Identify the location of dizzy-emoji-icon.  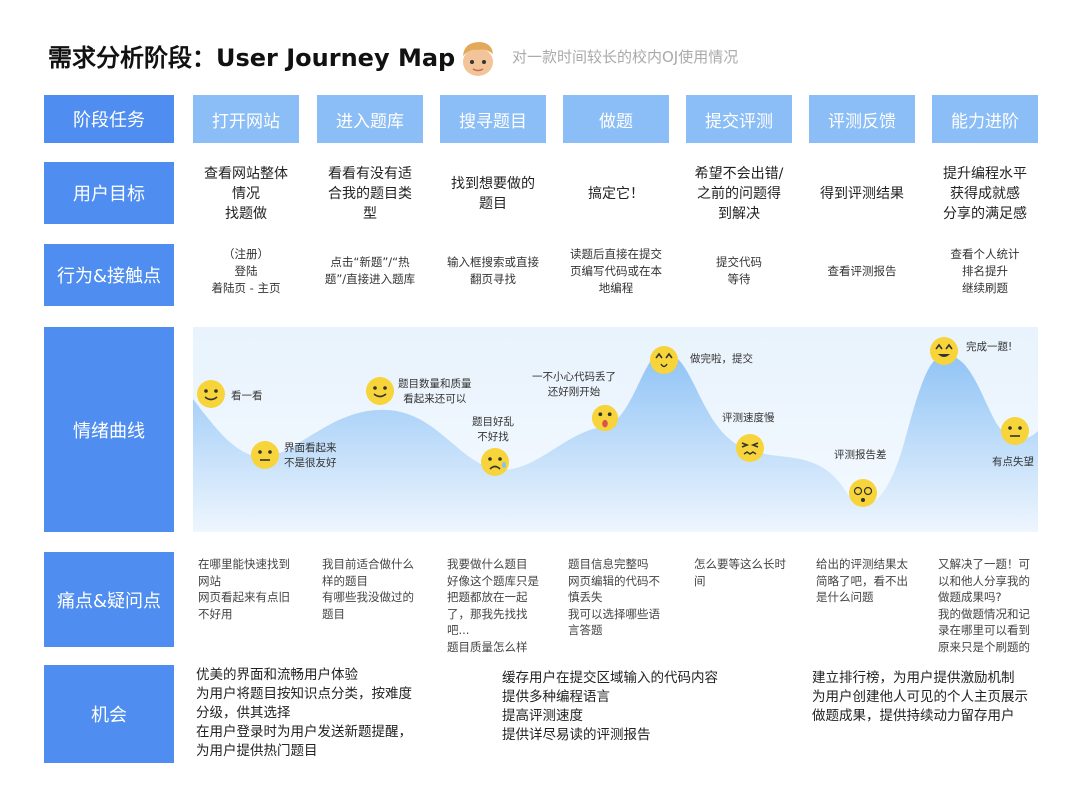
(863, 493).